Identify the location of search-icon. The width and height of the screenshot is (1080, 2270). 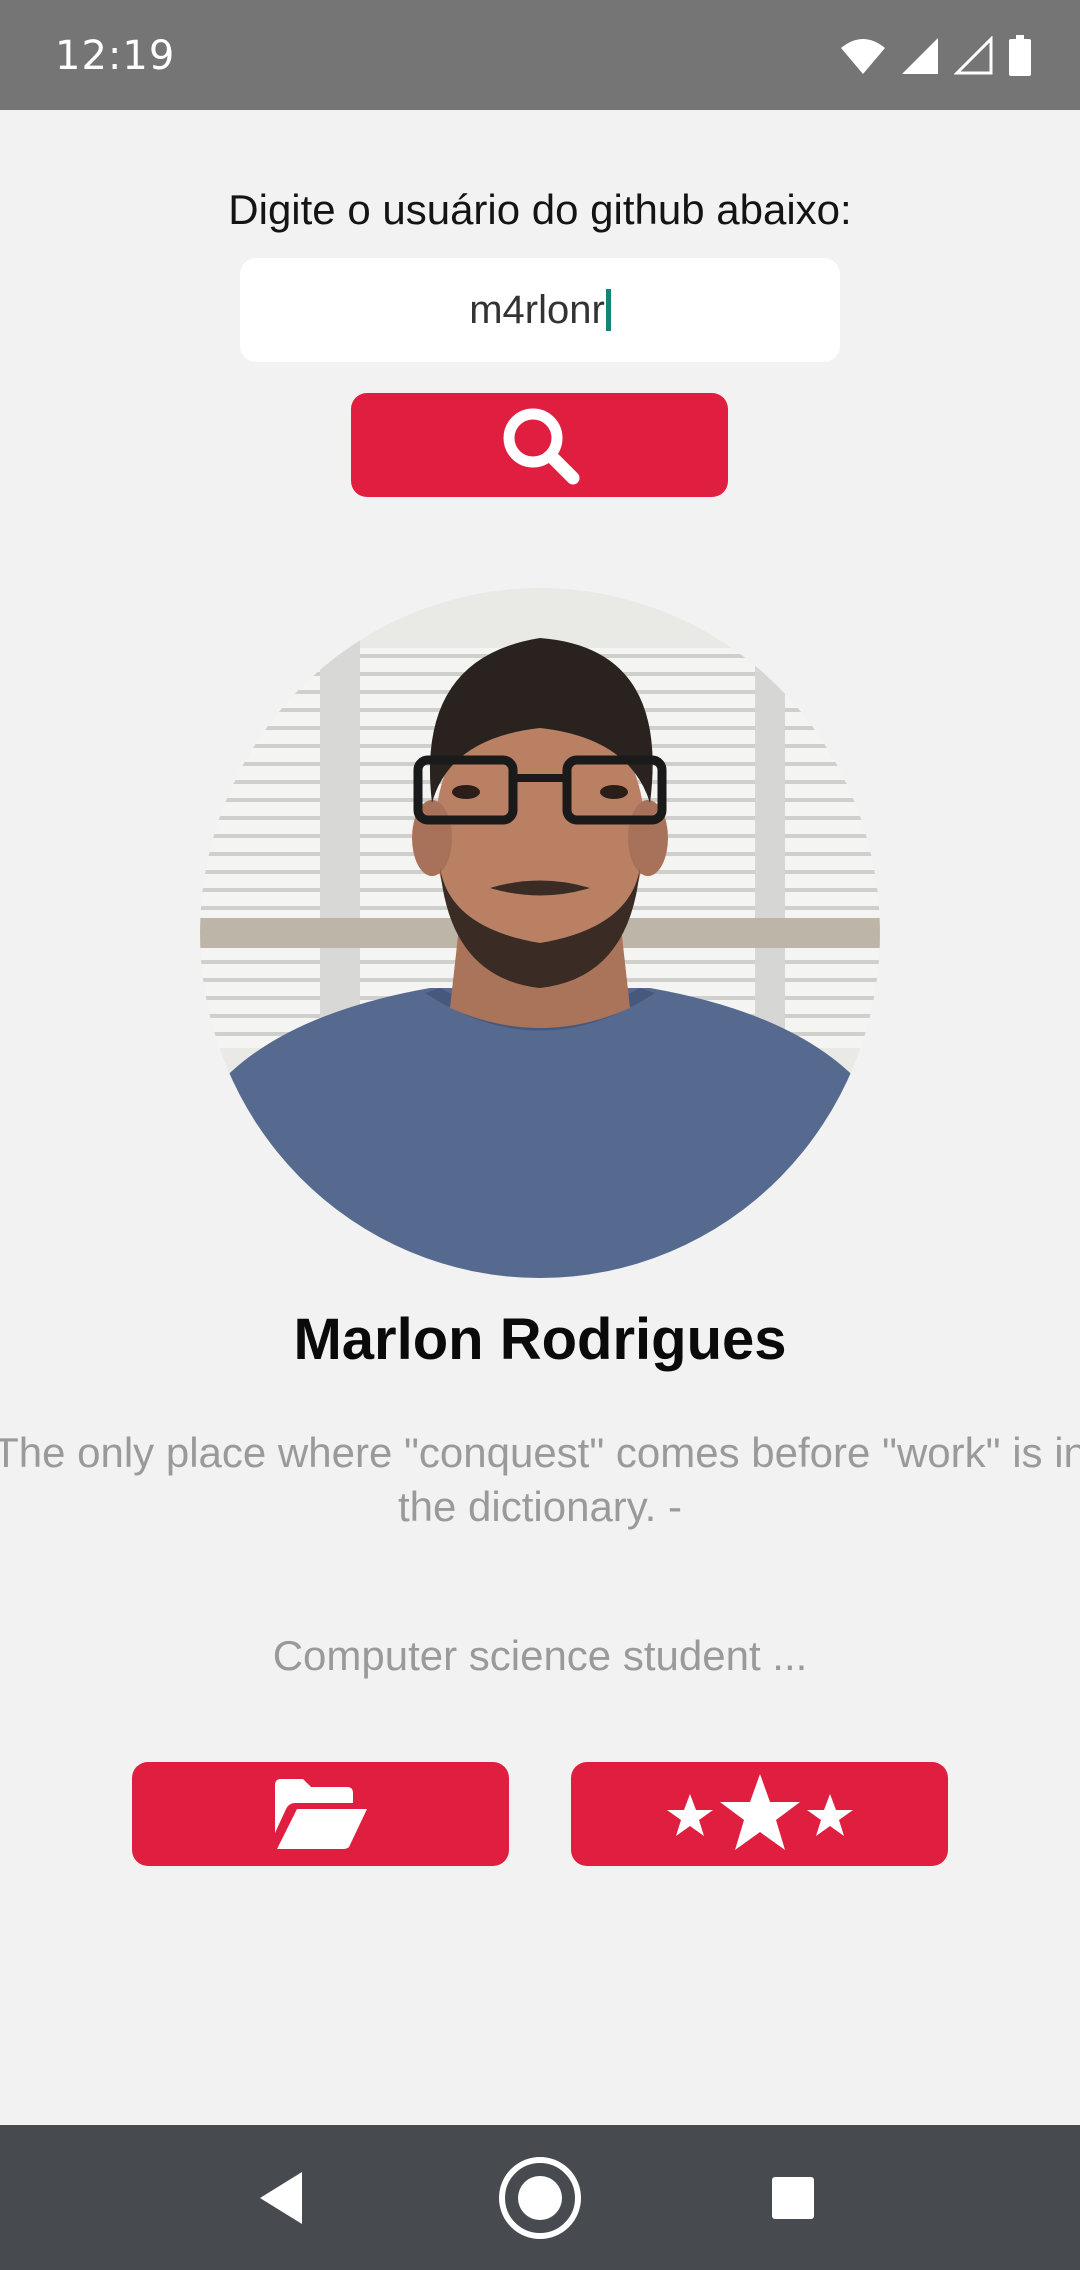
(541, 446).